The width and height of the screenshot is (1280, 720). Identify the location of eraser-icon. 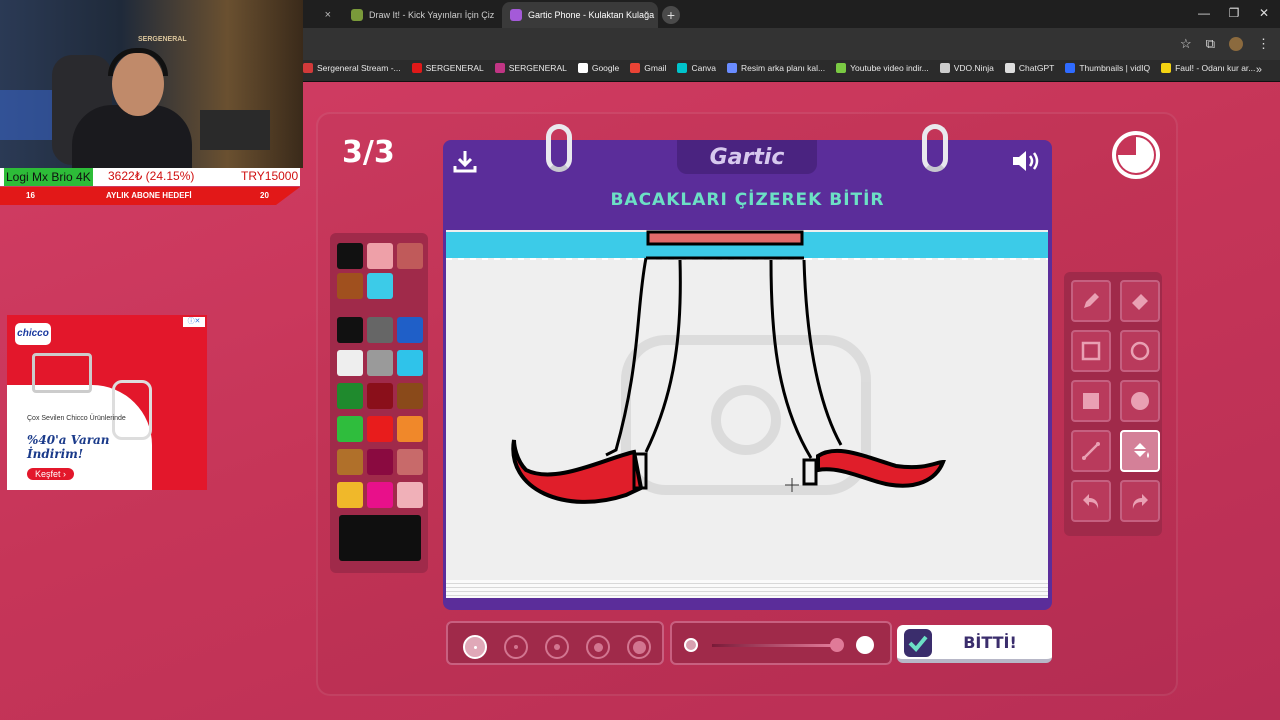
(1140, 301).